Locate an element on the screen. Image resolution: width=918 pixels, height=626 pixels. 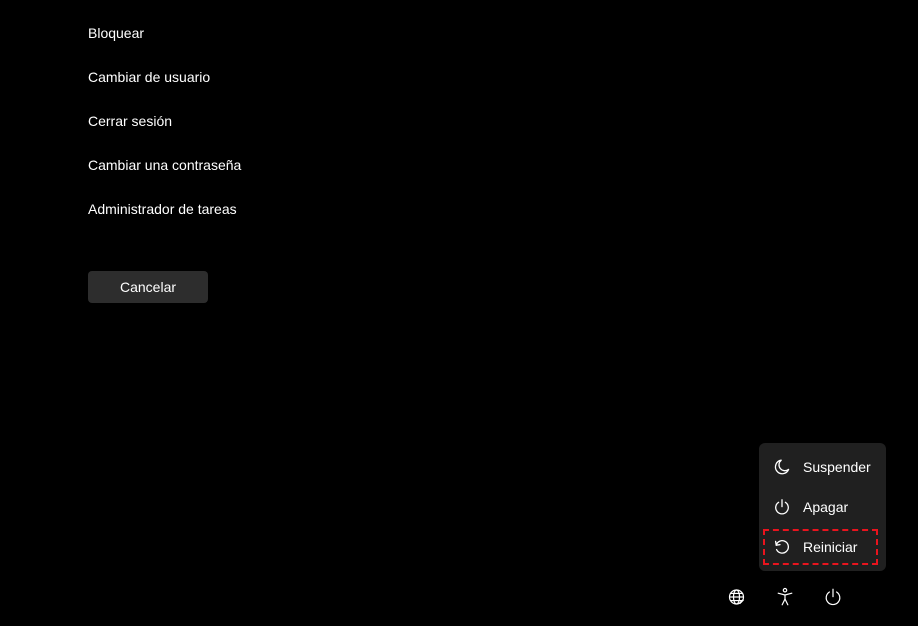
cancel-button: Cancelar is located at coordinates (148, 287).